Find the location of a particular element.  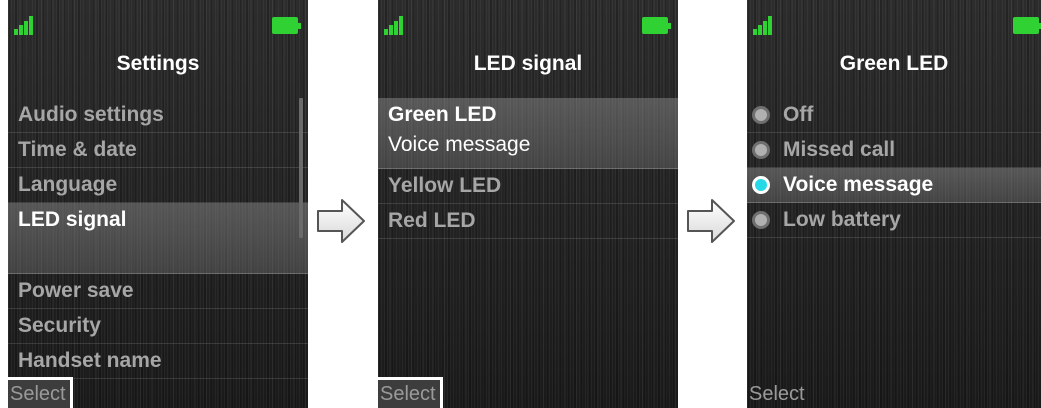

option-low-battery: Low battery is located at coordinates (894, 220).